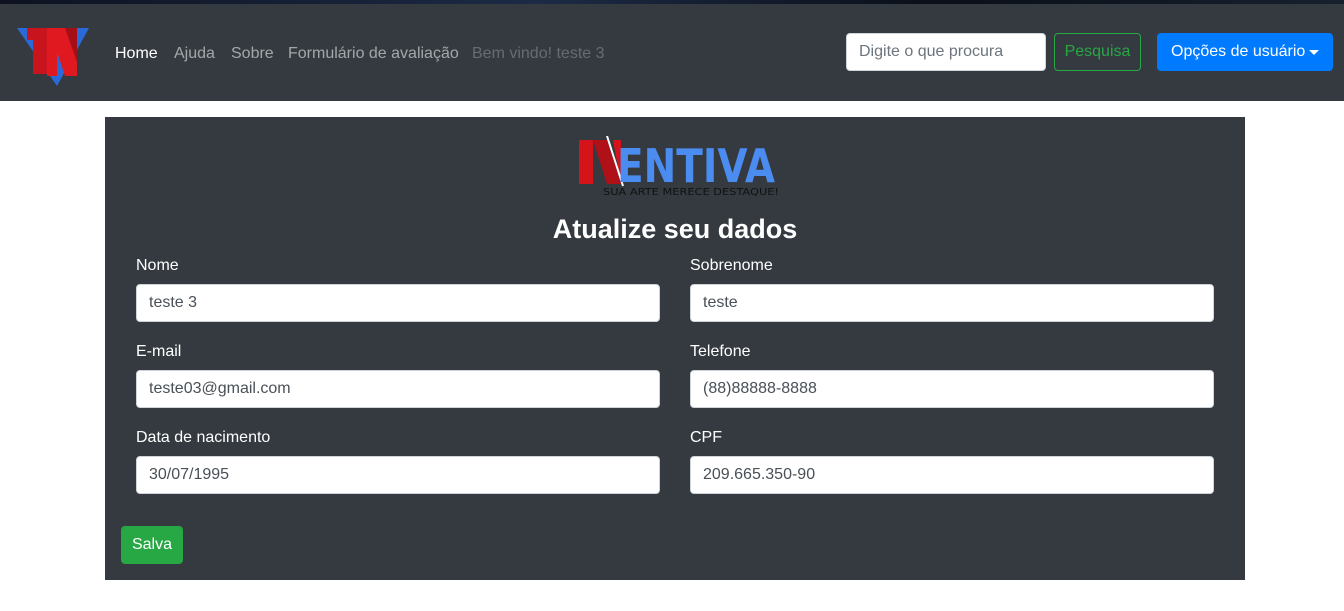 Image resolution: width=1344 pixels, height=611 pixels. I want to click on search-input, so click(946, 52).